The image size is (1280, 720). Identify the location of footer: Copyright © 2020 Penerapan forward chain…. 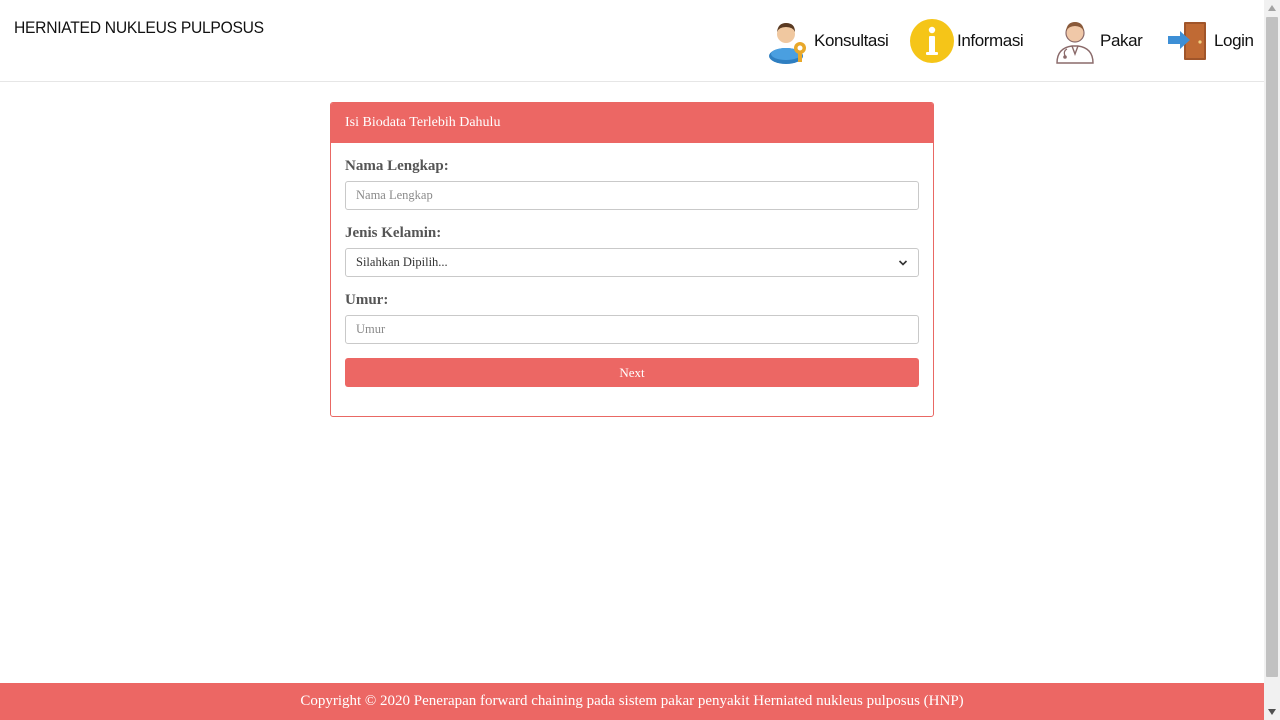
(632, 701).